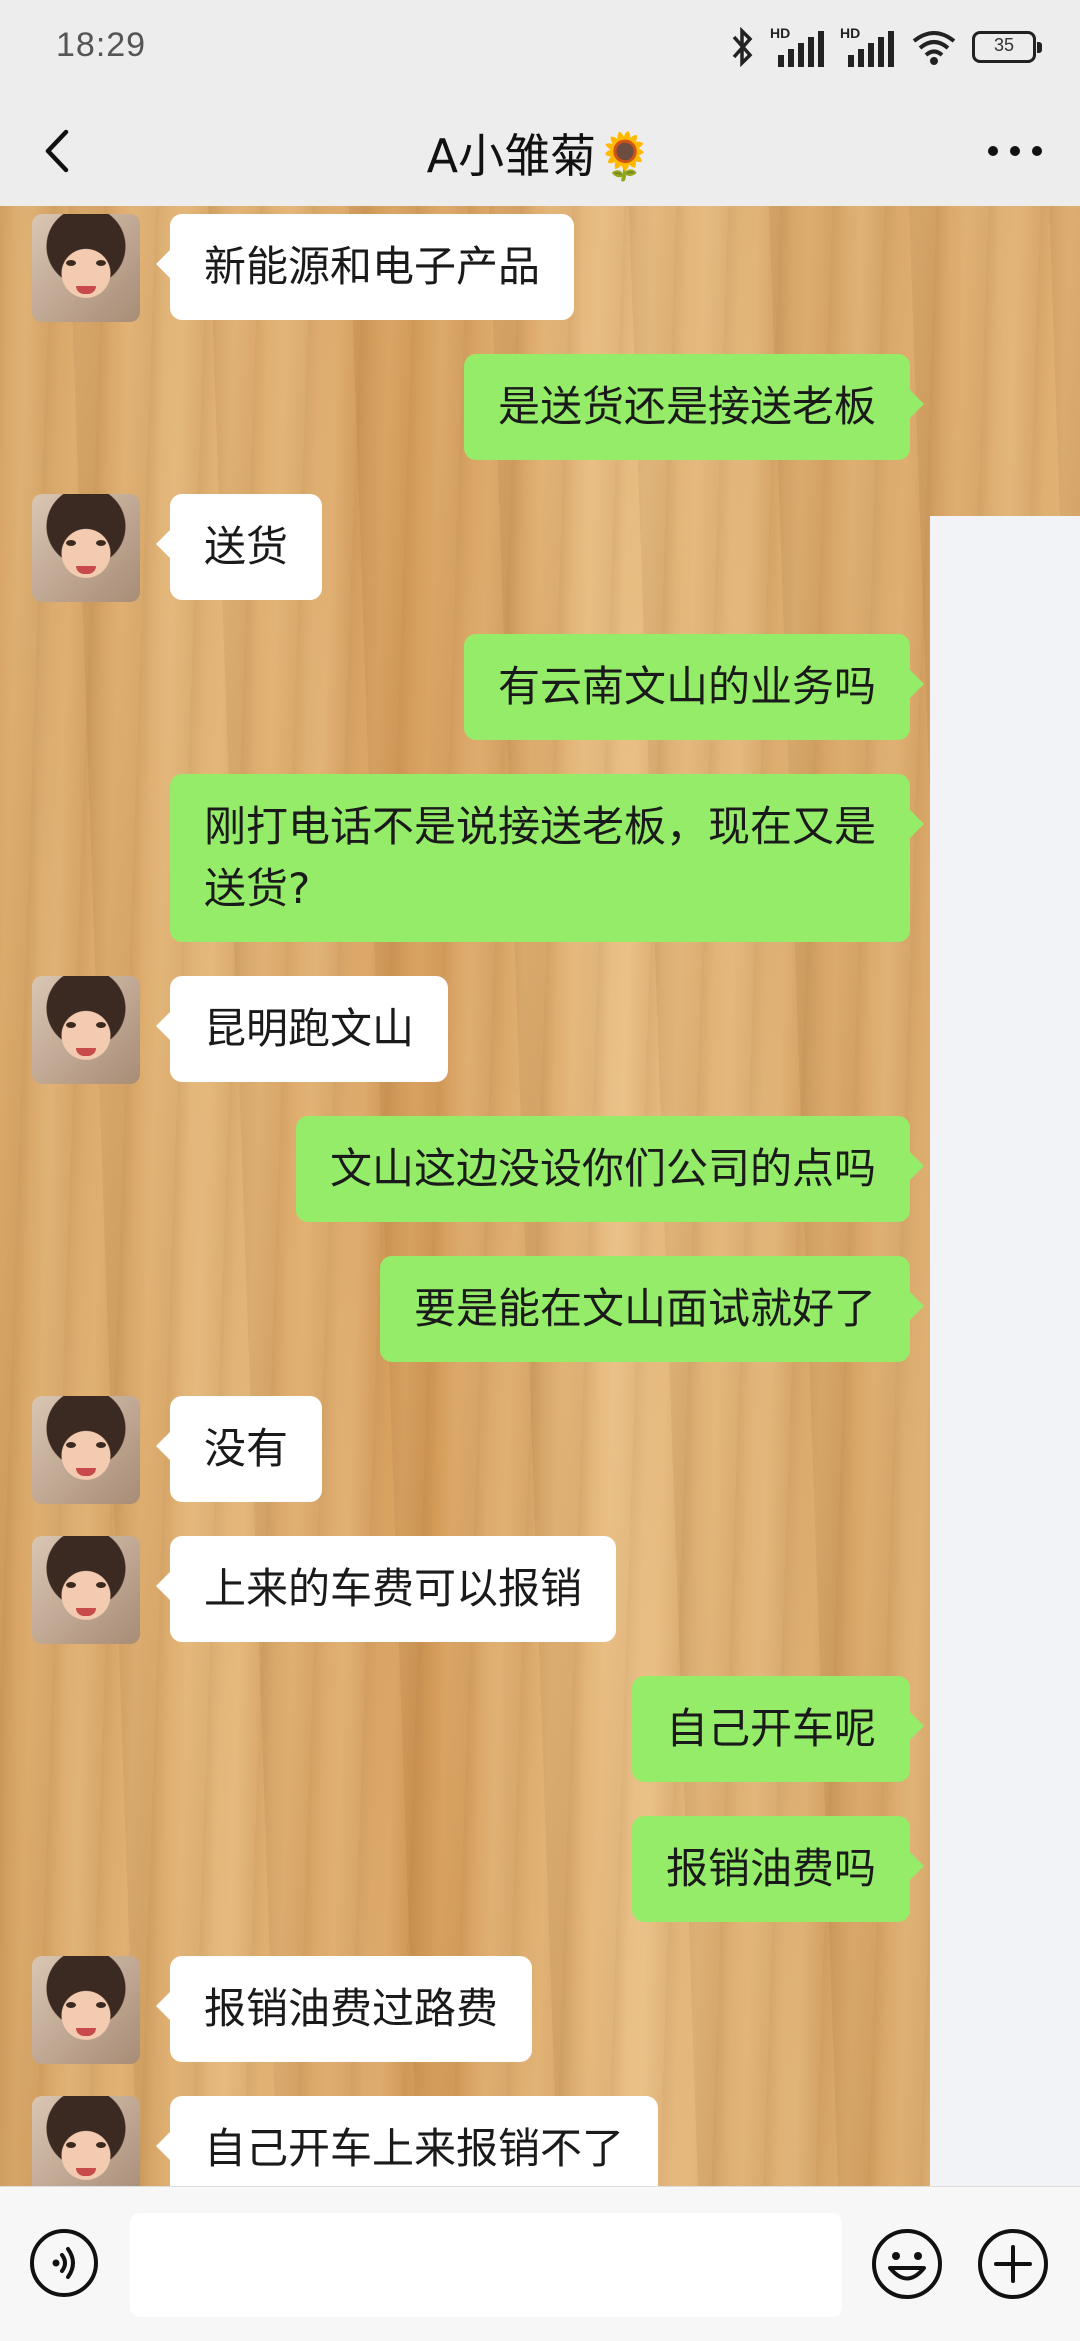  What do you see at coordinates (64, 2263) in the screenshot?
I see `voice-icon` at bounding box center [64, 2263].